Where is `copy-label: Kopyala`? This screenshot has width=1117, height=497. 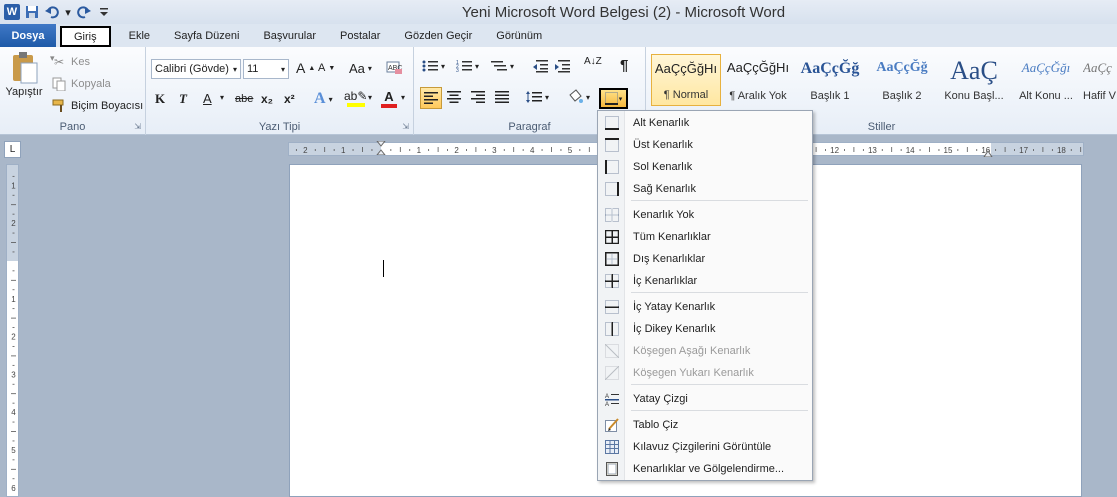
copy-label: Kopyala is located at coordinates (91, 84).